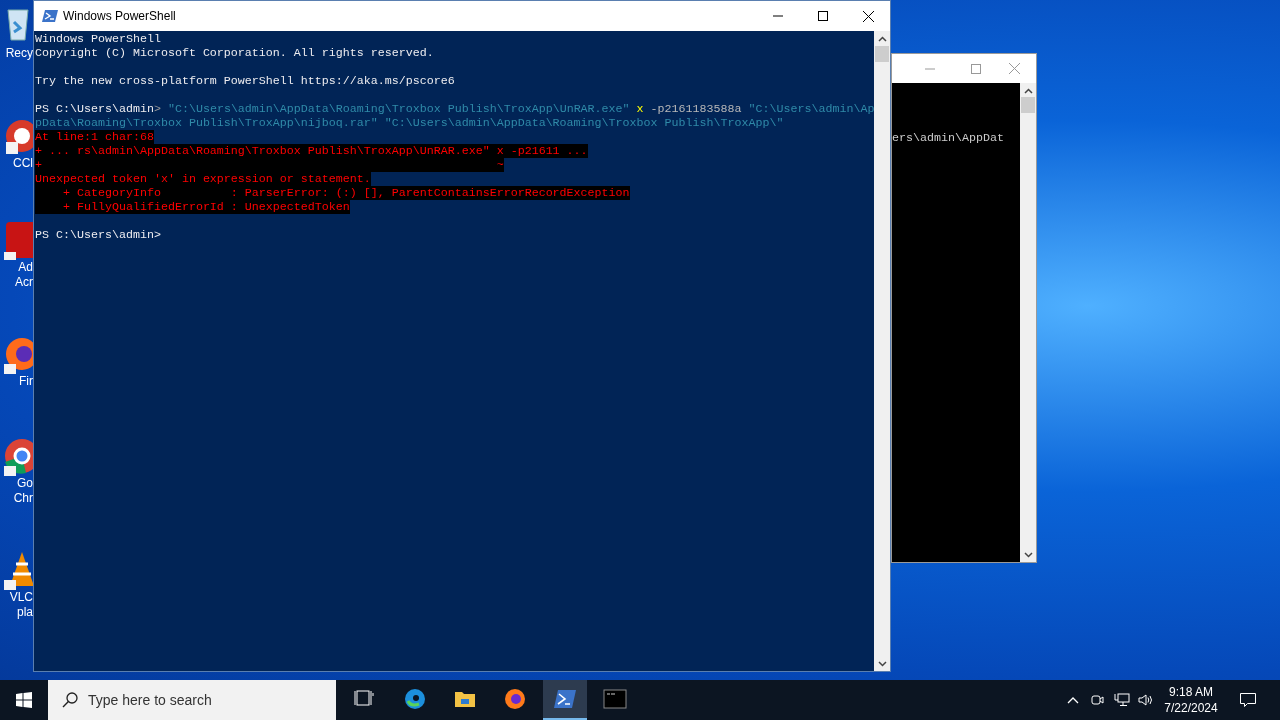 This screenshot has height=720, width=1280. I want to click on console-text: "C:\Users\admin\Ap, so click(811, 109).